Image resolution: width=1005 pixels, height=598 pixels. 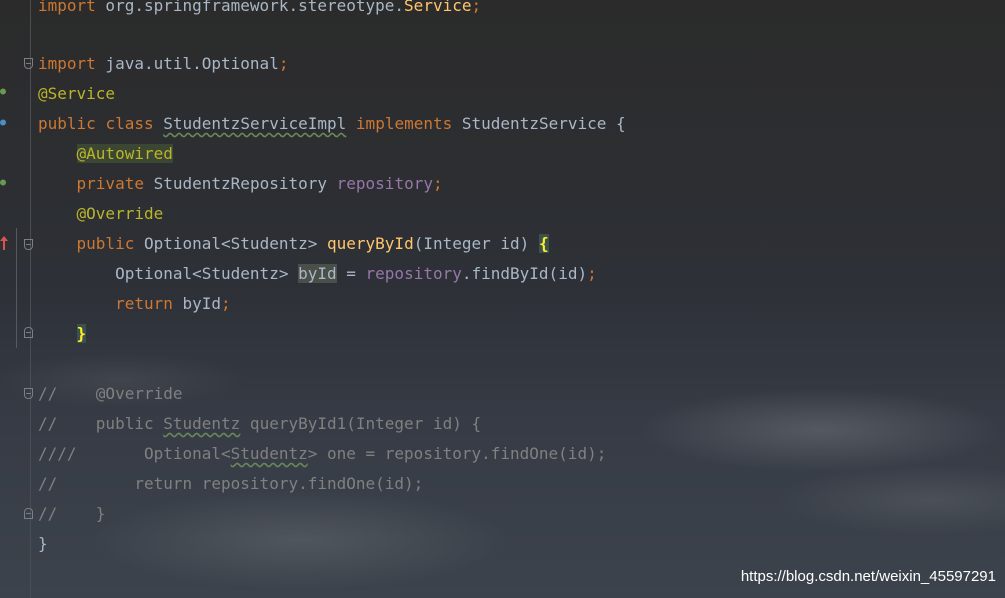 What do you see at coordinates (62, 334) in the screenshot?
I see `code-line-12: }` at bounding box center [62, 334].